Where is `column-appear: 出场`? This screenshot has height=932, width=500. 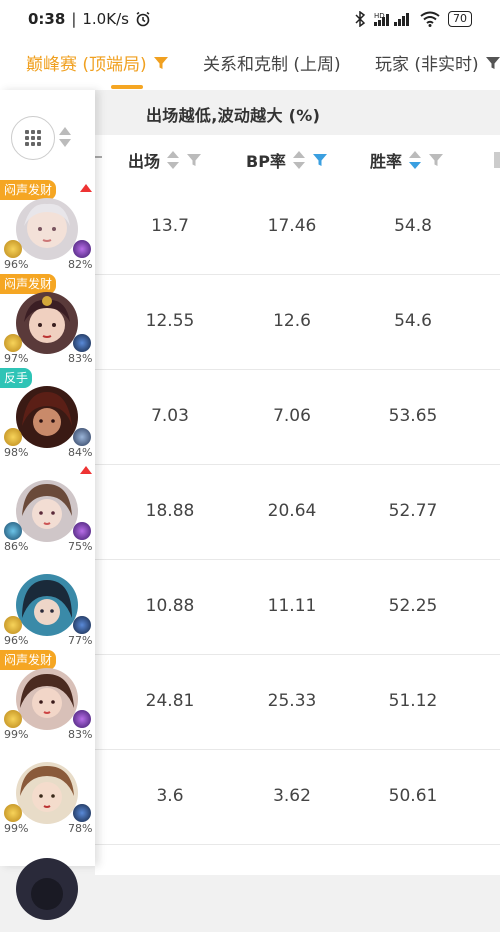
column-appear: 出场 is located at coordinates (165, 160).